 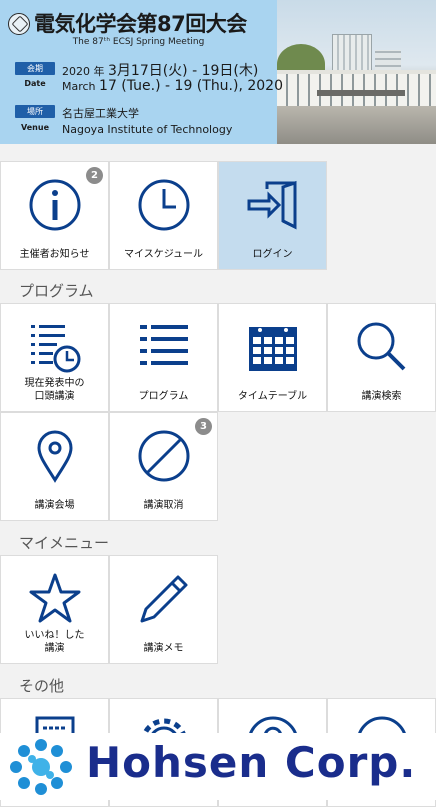 What do you see at coordinates (100, 113) in the screenshot?
I see `venue-ja: 名古屋工業大学` at bounding box center [100, 113].